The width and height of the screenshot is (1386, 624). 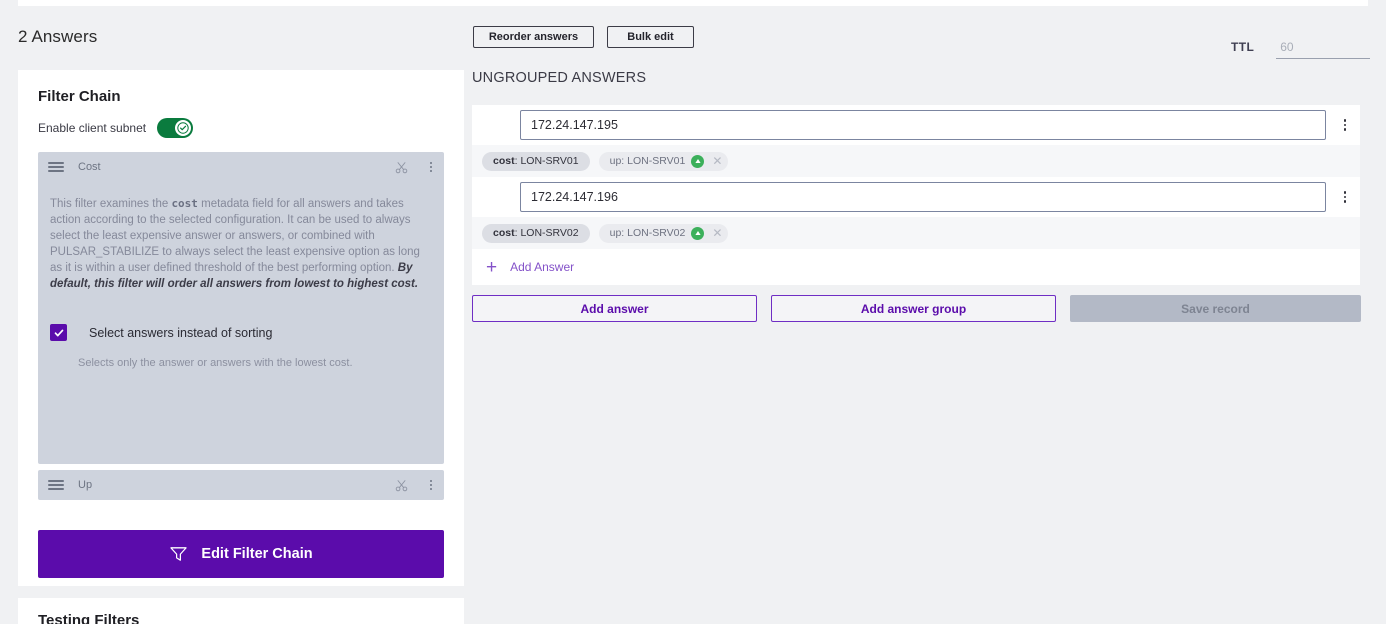 I want to click on reorder-answers-button: Reorder answers, so click(x=533, y=37).